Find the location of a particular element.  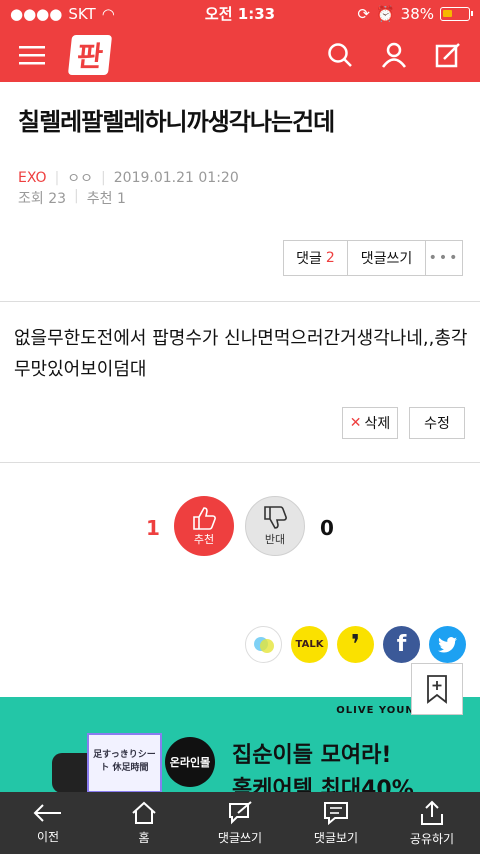

kakaotalk-share-icon: TALK is located at coordinates (309, 644).